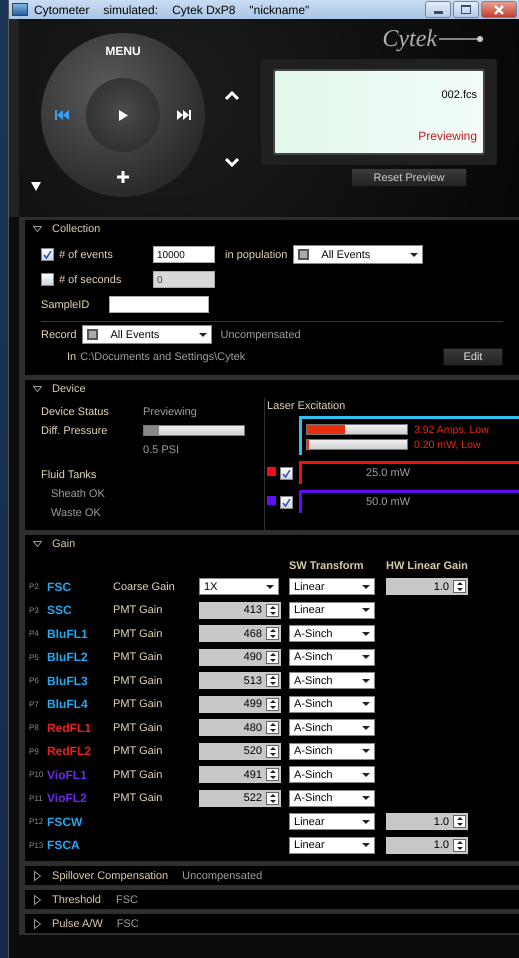 Image resolution: width=519 pixels, height=958 pixels. What do you see at coordinates (438, 9) in the screenshot?
I see `minimize-button` at bounding box center [438, 9].